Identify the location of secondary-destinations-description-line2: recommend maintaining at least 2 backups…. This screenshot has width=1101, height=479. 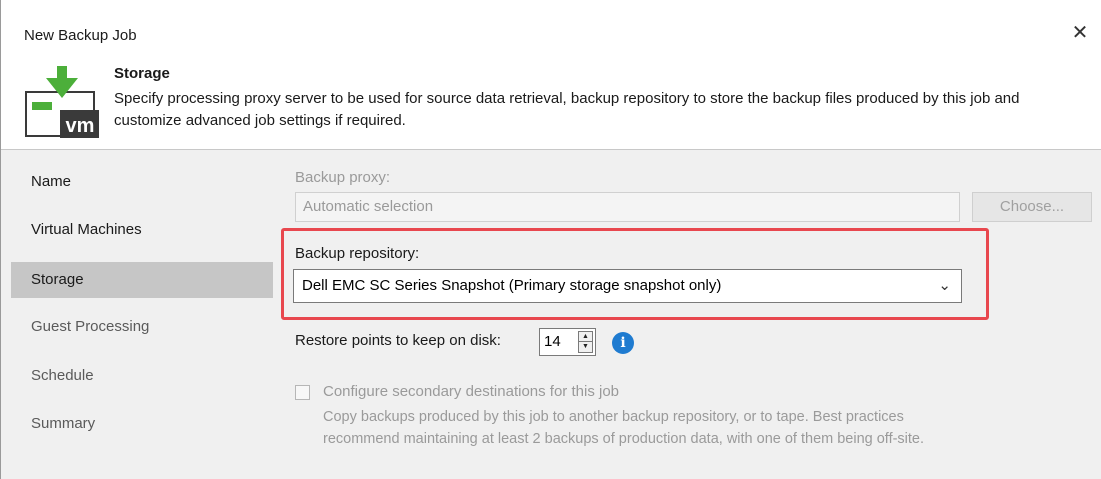
(624, 439).